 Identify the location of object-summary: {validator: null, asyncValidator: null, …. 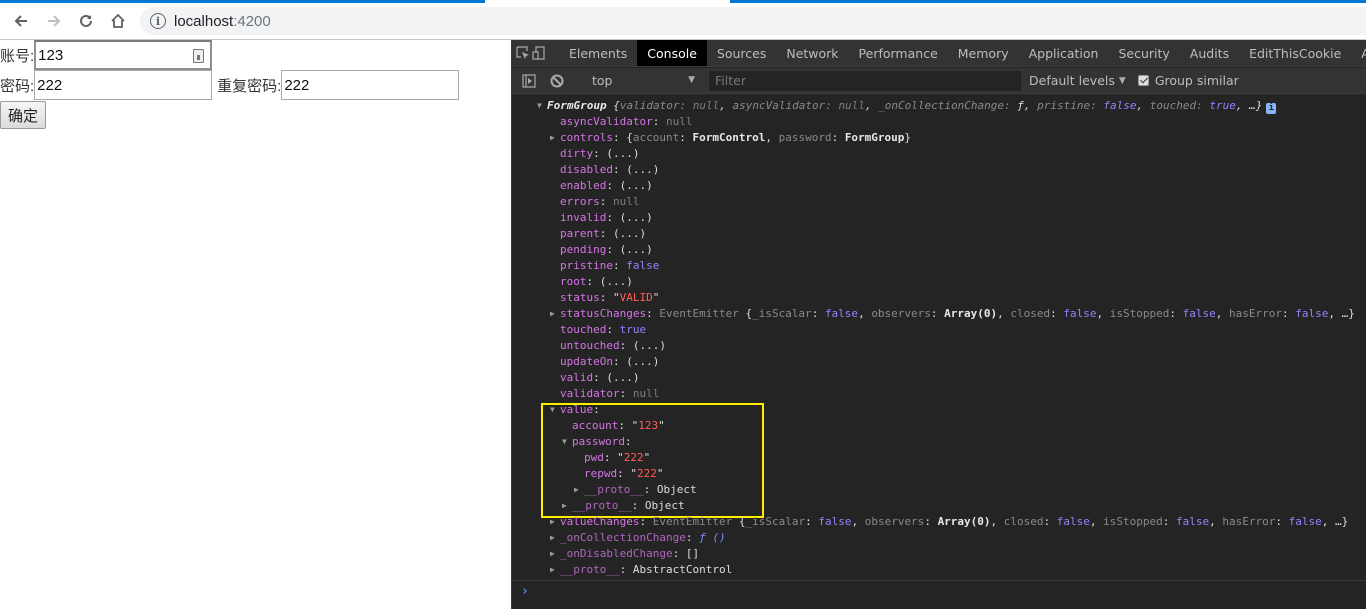
(938, 105).